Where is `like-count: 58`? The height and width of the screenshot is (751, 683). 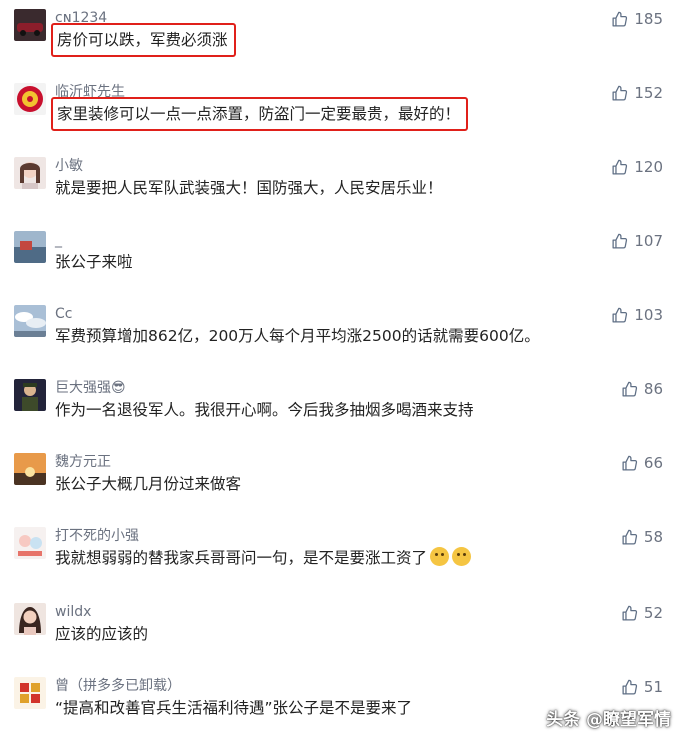
like-count: 58 is located at coordinates (653, 537).